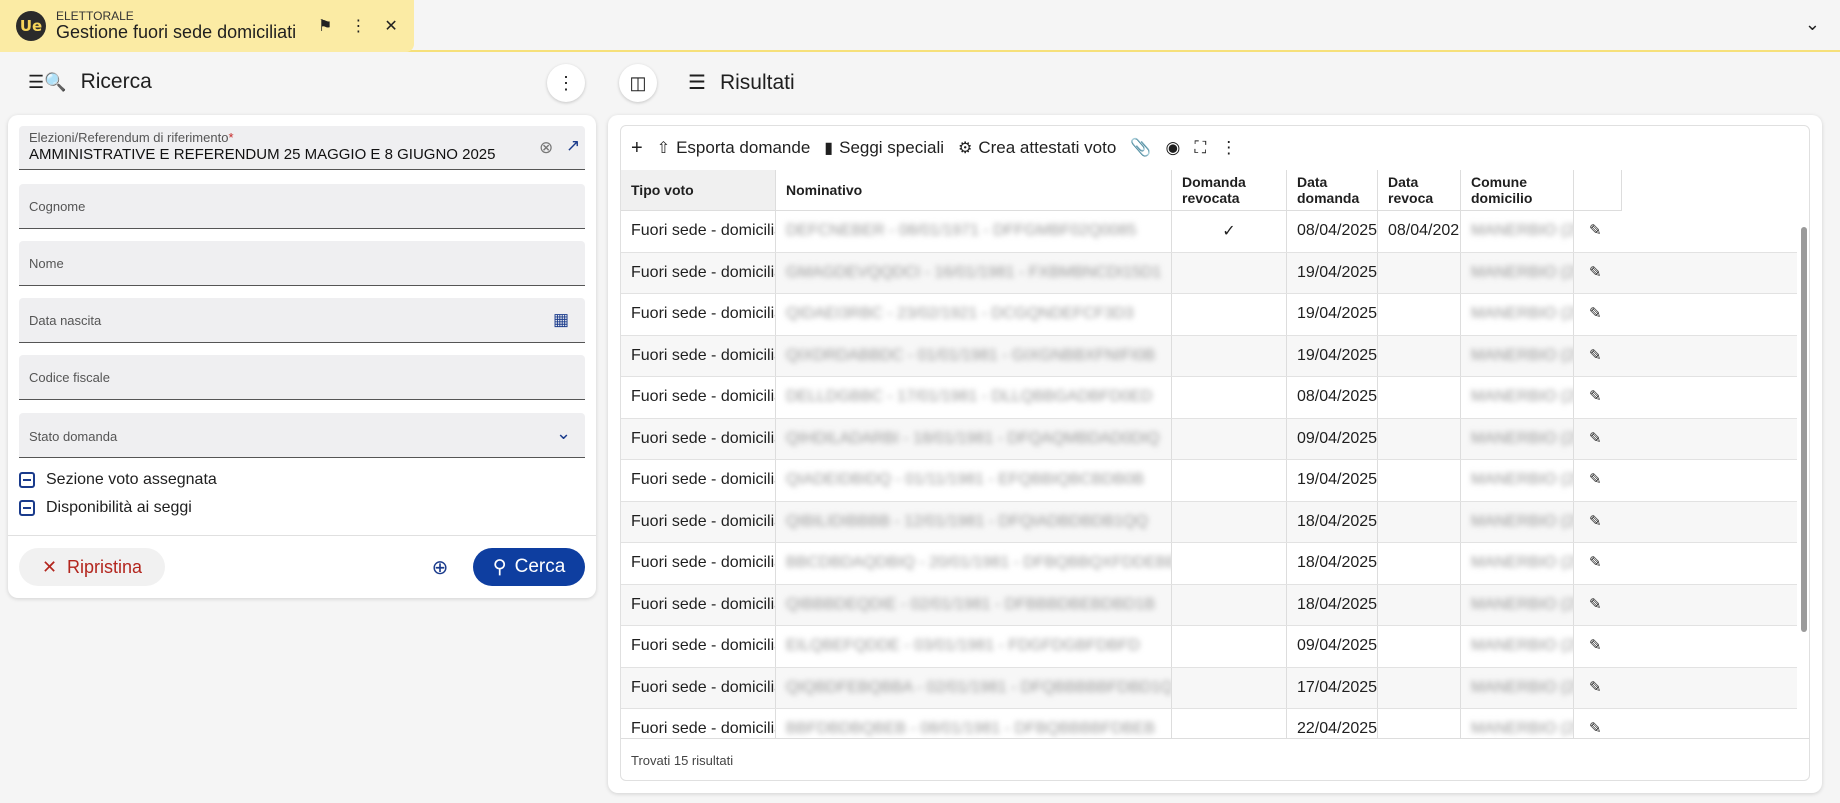 The image size is (1840, 803). Describe the element at coordinates (1037, 148) in the screenshot. I see `attestati-button: ⚙ Crea attestati voto` at that location.